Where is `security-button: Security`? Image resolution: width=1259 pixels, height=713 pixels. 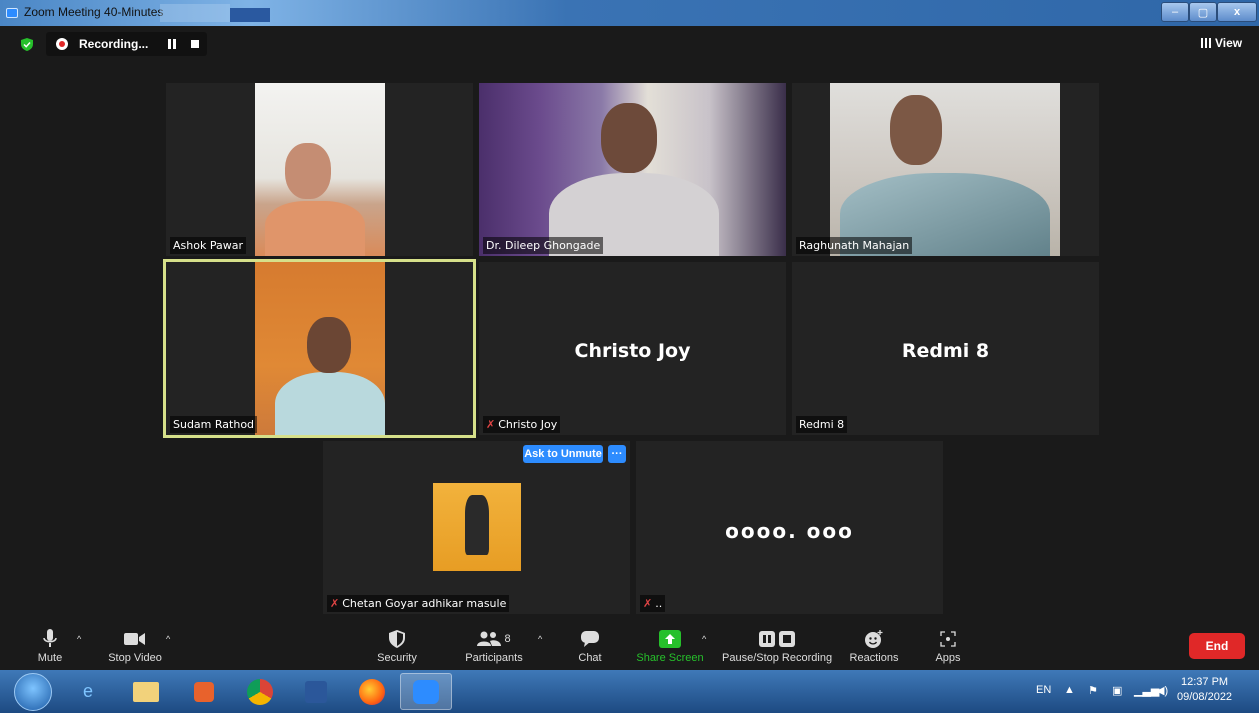 security-button: Security is located at coordinates (397, 646).